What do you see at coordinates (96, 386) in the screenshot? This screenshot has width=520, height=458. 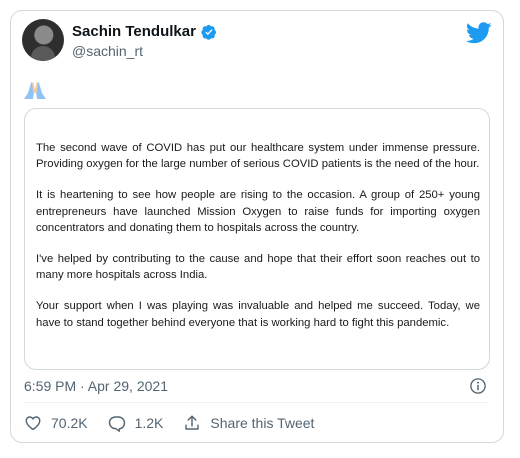 I see `tweet-timestamp: 6:59 PM · Apr 29, 2021` at bounding box center [96, 386].